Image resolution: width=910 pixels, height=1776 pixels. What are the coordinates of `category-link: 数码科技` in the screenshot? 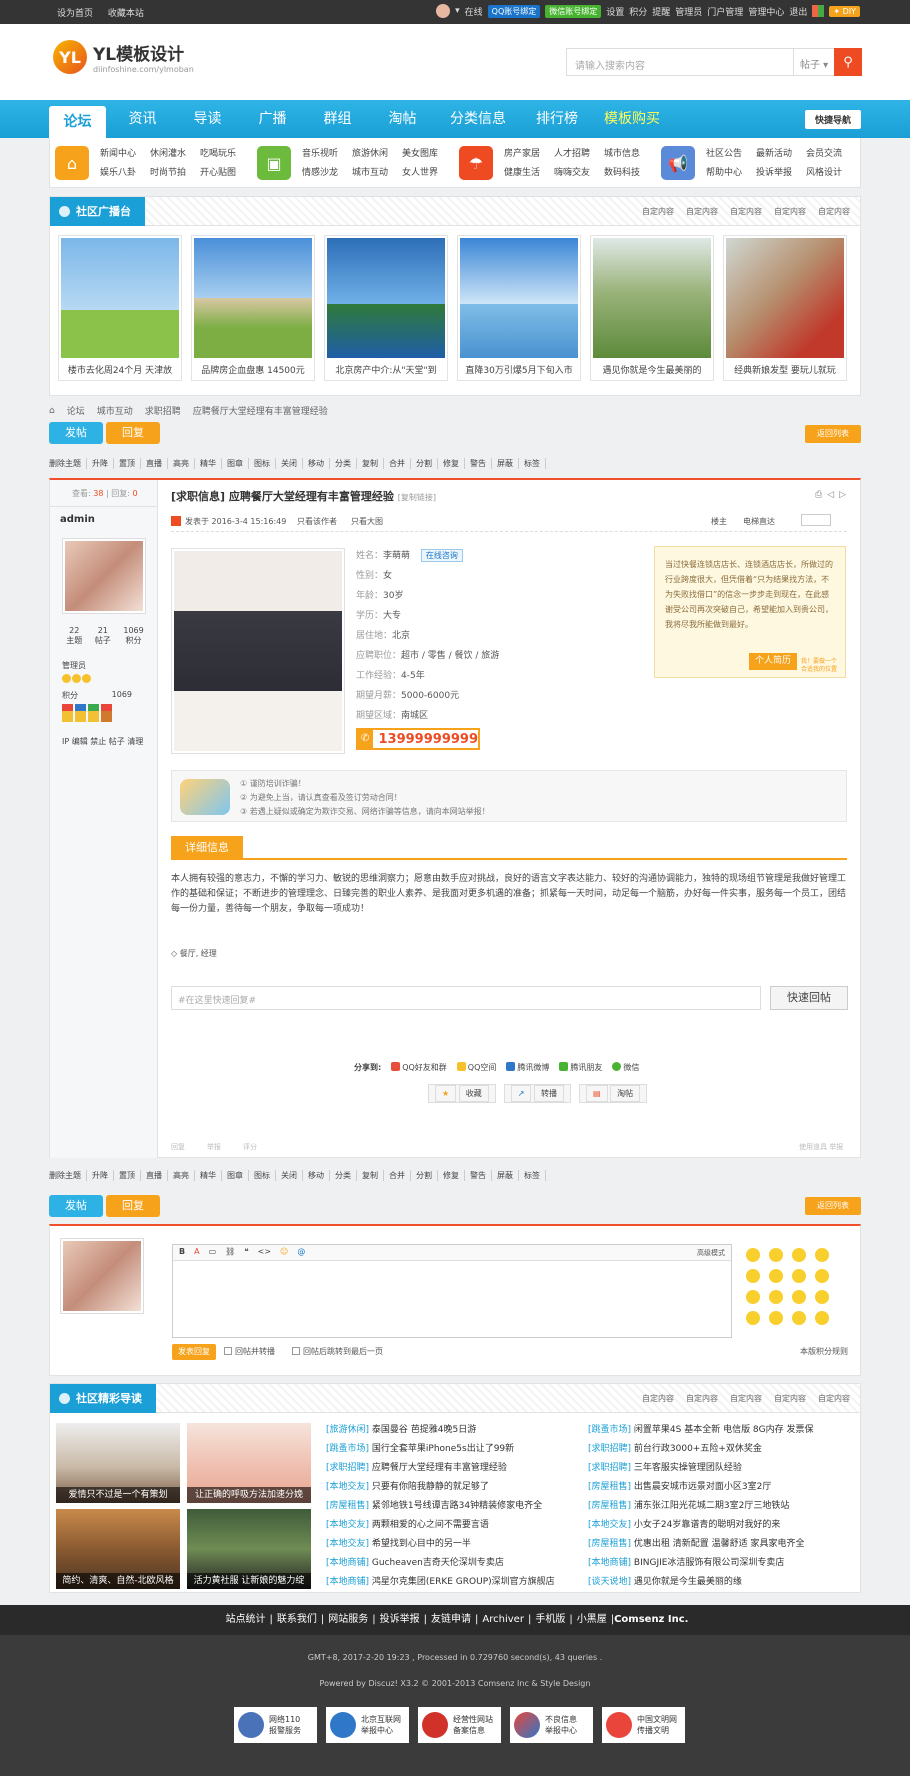 It's located at (629, 171).